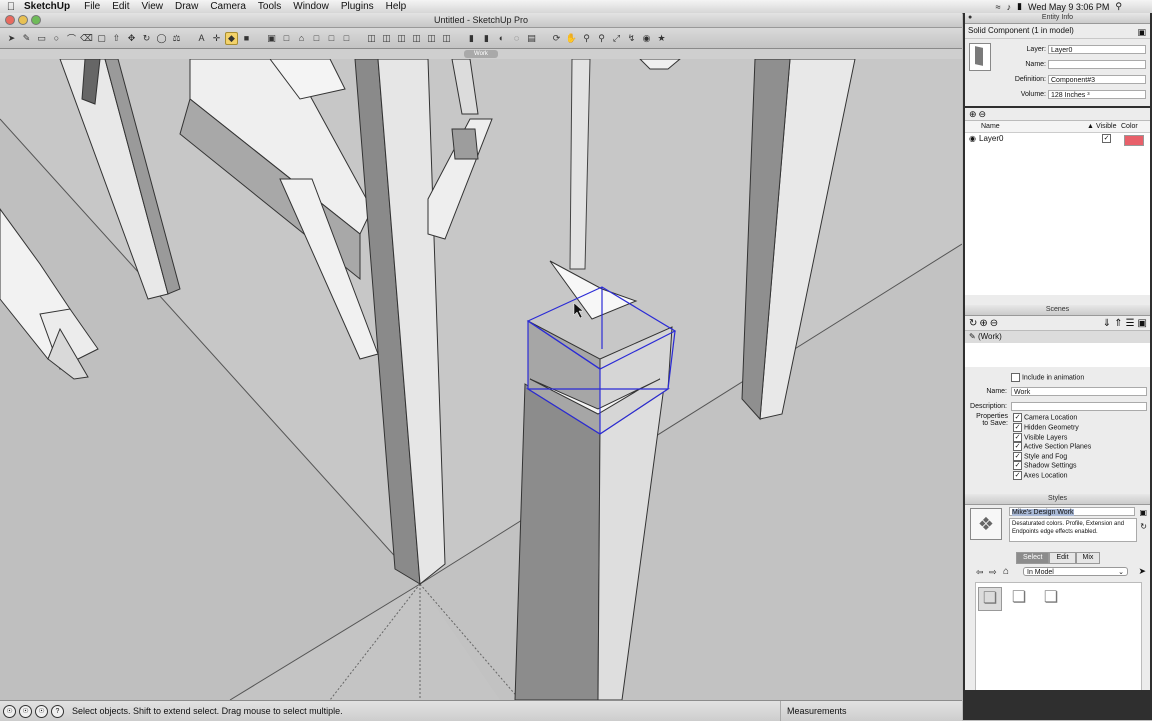  I want to click on arc-tool-icon: ⌒, so click(71, 38).